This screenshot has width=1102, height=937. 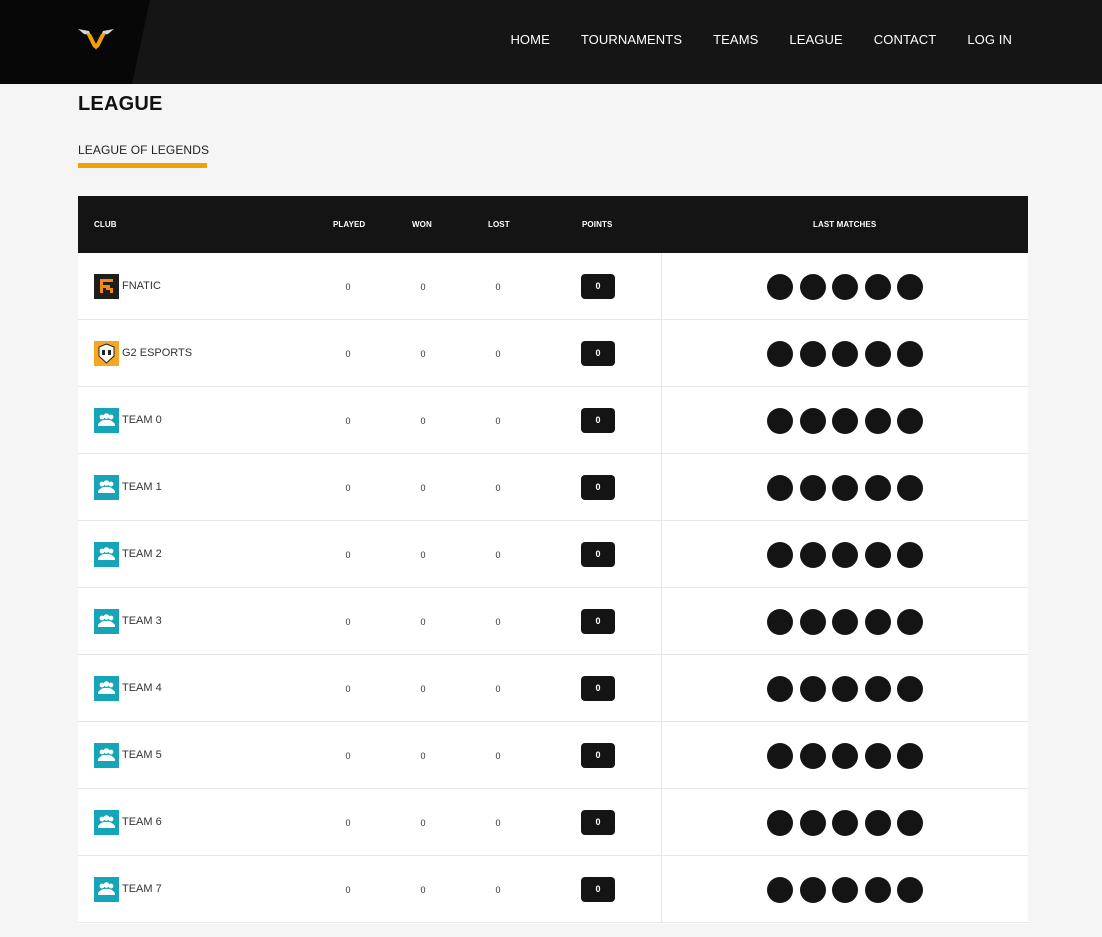 I want to click on table-row: TEAM 0 0 0 0 0, so click(x=553, y=420).